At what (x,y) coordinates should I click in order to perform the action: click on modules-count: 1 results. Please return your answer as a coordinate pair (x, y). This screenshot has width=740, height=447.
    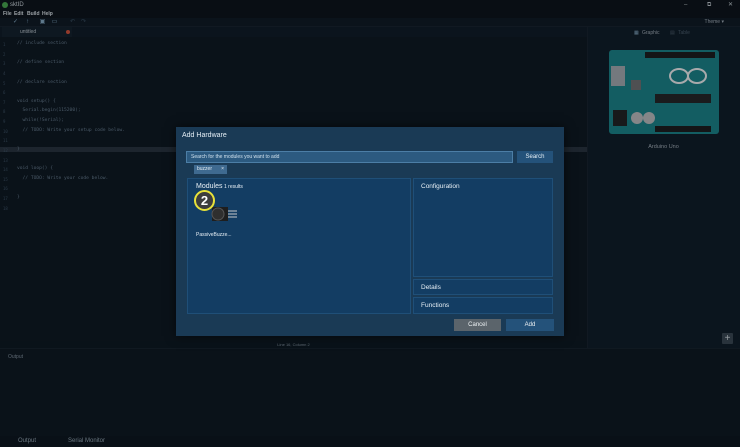
    Looking at the image, I should click on (233, 187).